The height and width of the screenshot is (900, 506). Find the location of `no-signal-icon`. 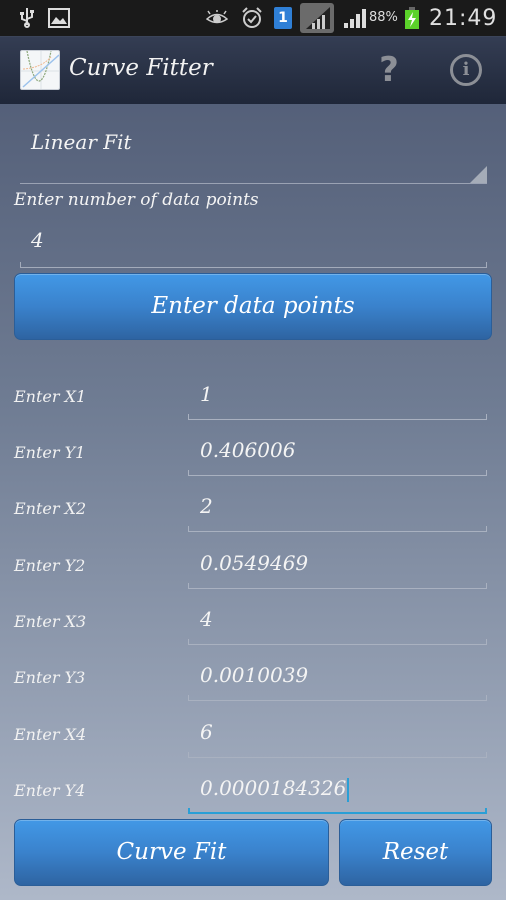

no-signal-icon is located at coordinates (317, 18).